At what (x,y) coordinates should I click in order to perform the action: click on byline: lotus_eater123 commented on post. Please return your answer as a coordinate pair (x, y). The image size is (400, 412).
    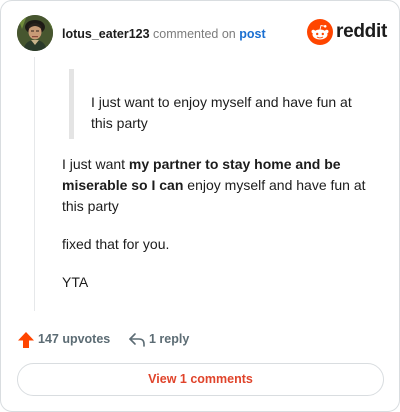
    Looking at the image, I should click on (164, 34).